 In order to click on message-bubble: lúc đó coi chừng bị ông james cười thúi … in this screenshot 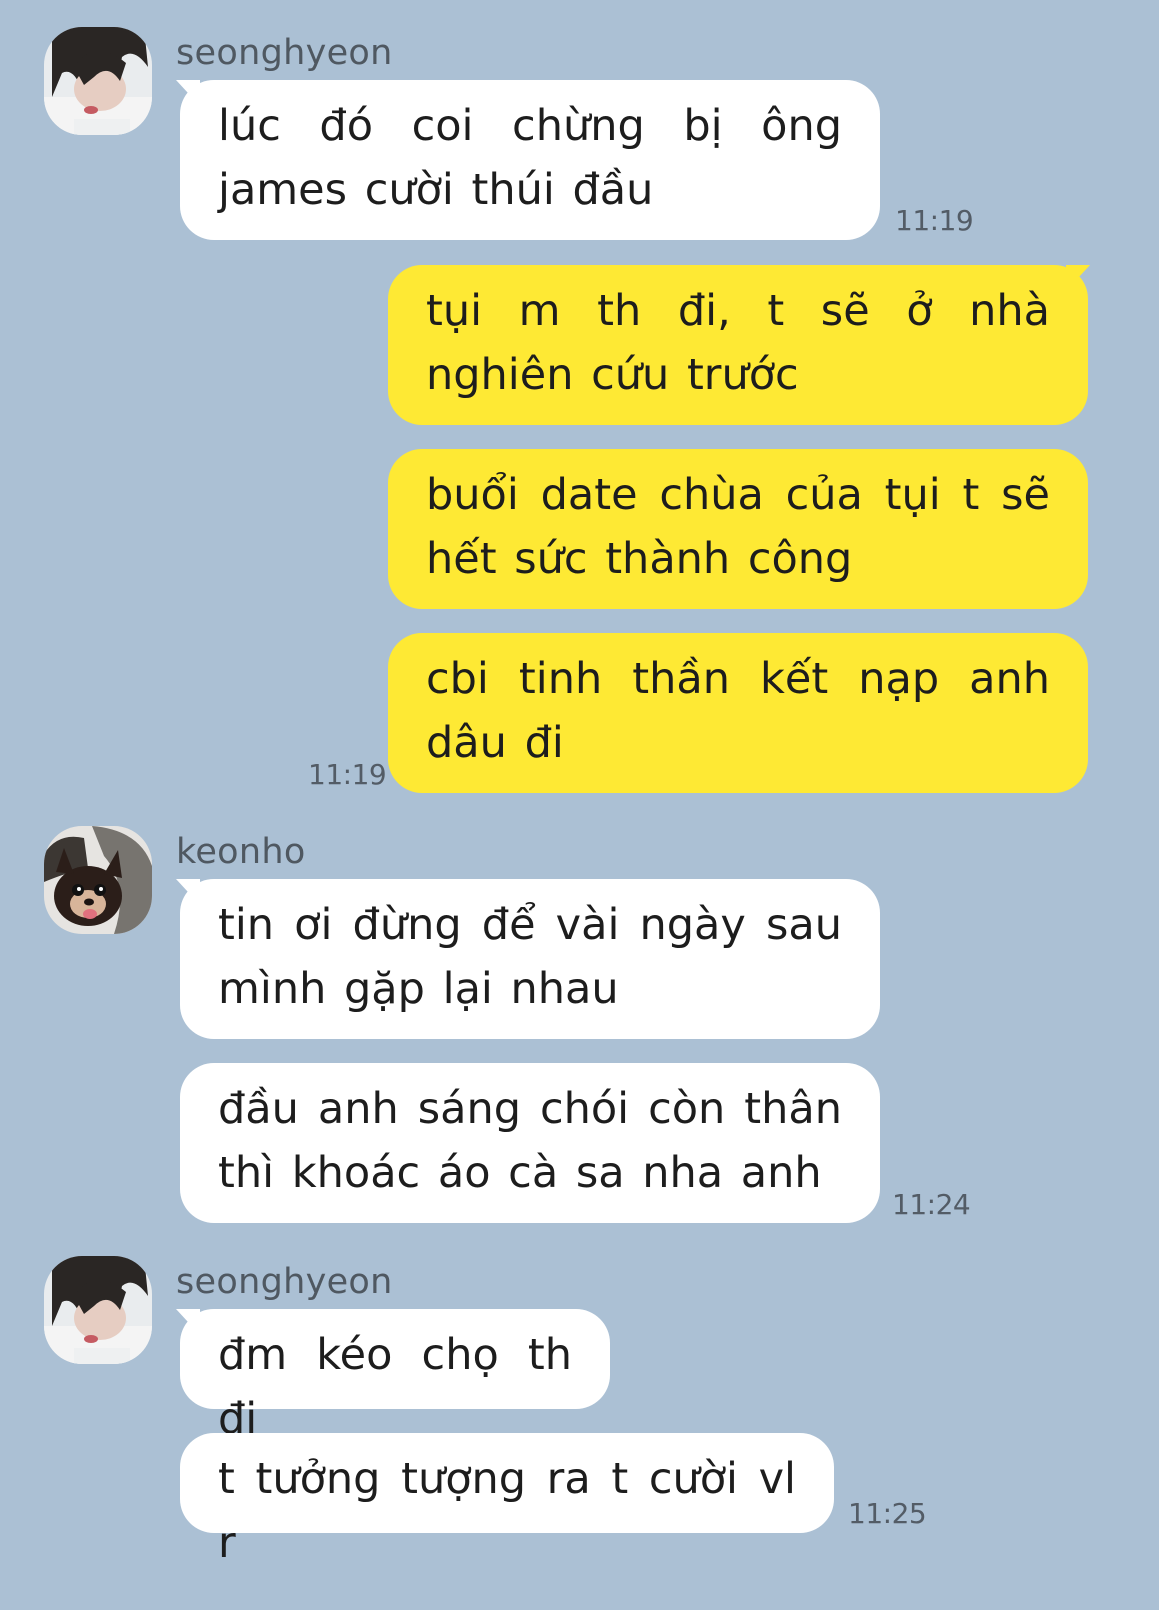, I will do `click(530, 160)`.